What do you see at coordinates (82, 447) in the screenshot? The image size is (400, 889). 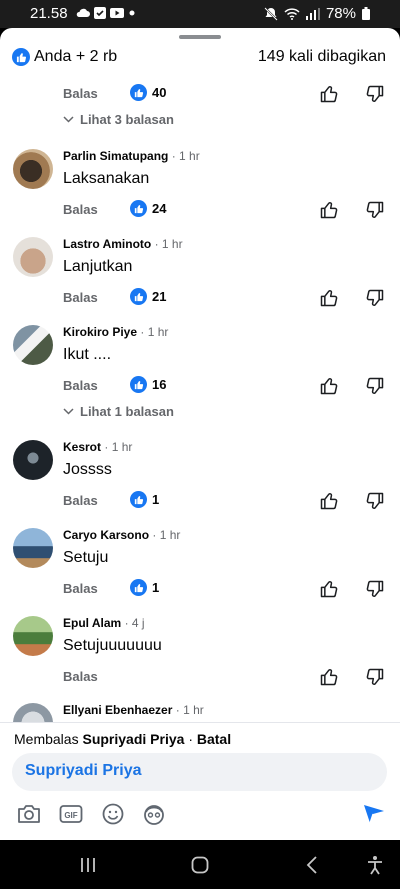 I see `comment-author: Kesrot` at bounding box center [82, 447].